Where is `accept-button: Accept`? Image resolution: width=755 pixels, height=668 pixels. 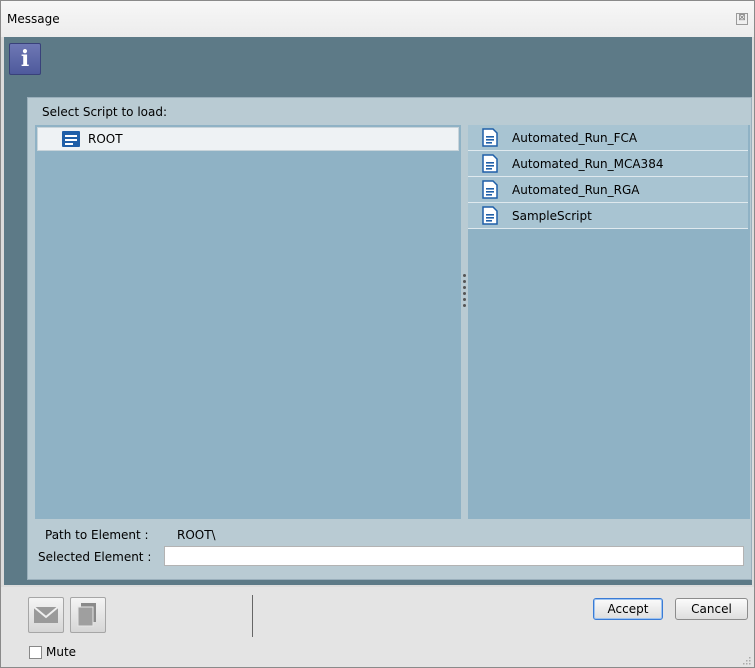
accept-button: Accept is located at coordinates (628, 609).